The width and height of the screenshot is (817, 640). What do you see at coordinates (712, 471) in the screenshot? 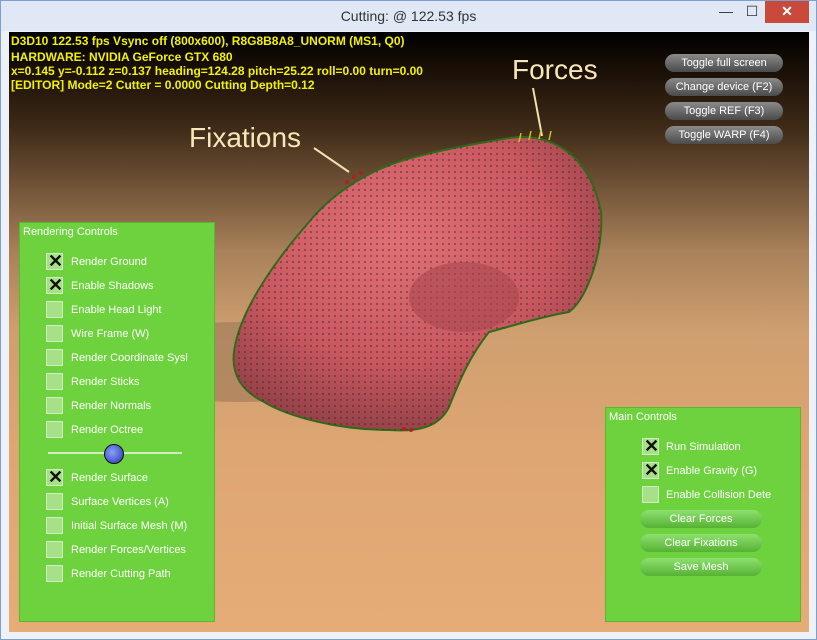
I see `enable-gravity-label: Enable Gravity (G)` at bounding box center [712, 471].